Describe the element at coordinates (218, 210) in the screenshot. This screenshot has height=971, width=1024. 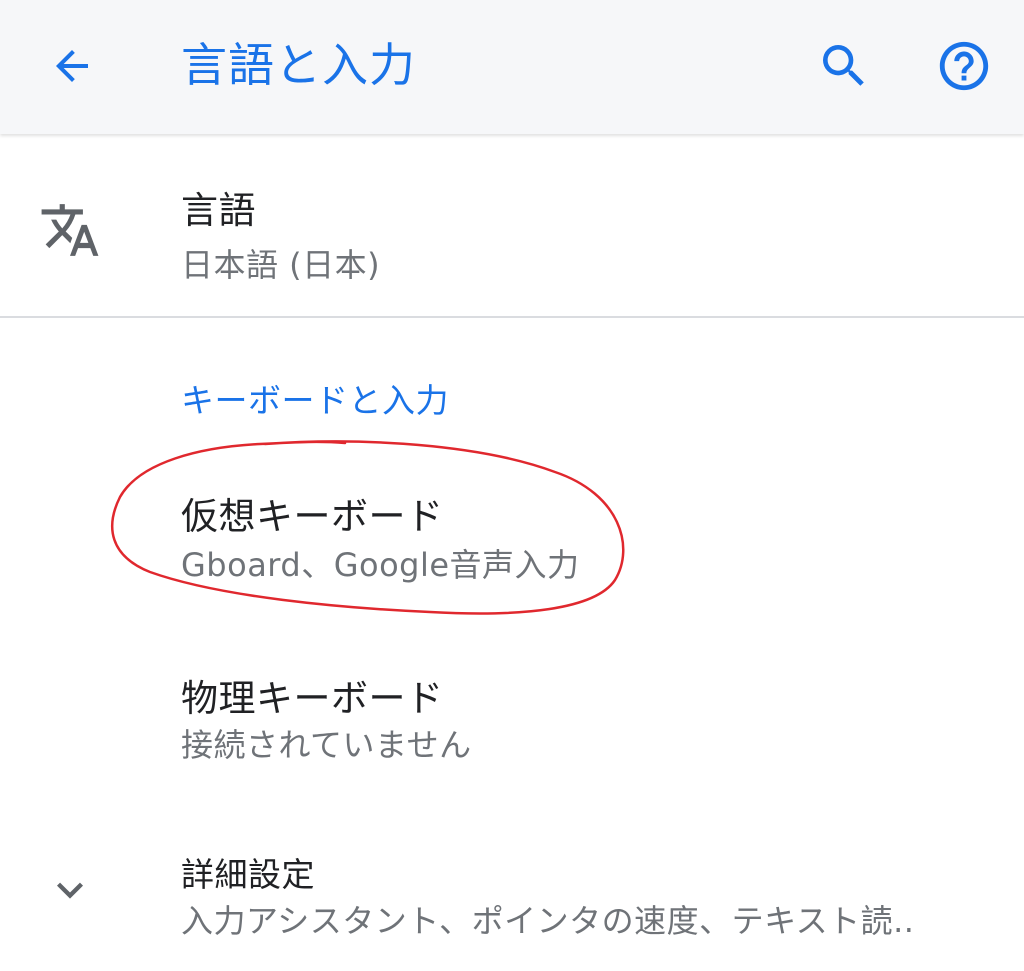
I see `language-title: 言語` at that location.